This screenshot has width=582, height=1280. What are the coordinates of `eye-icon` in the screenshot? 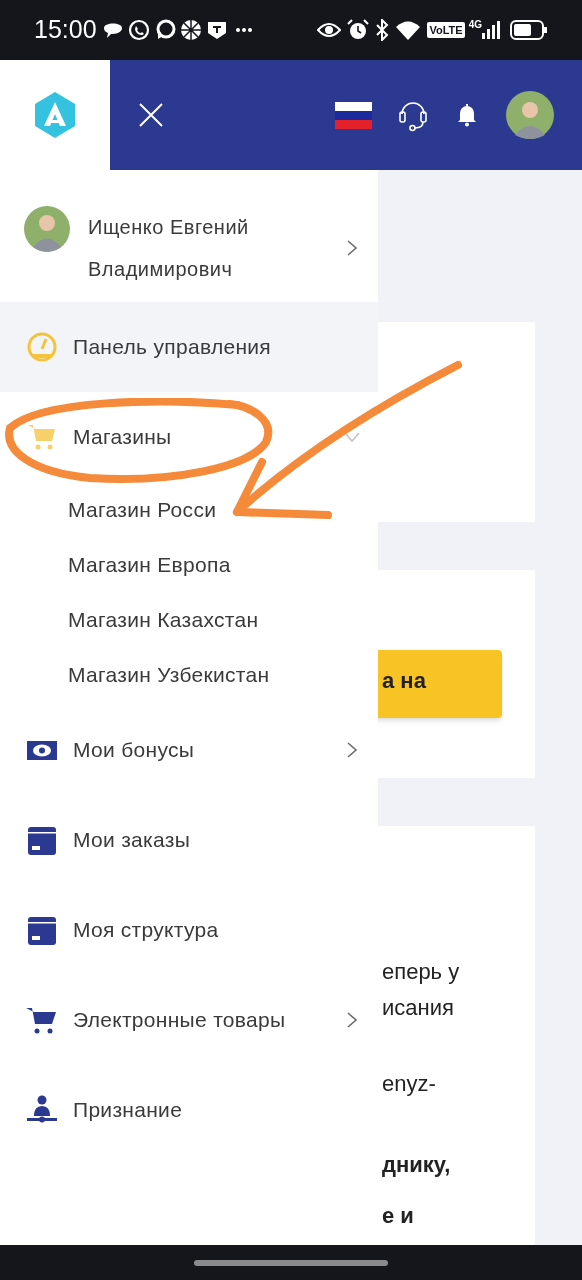 It's located at (329, 30).